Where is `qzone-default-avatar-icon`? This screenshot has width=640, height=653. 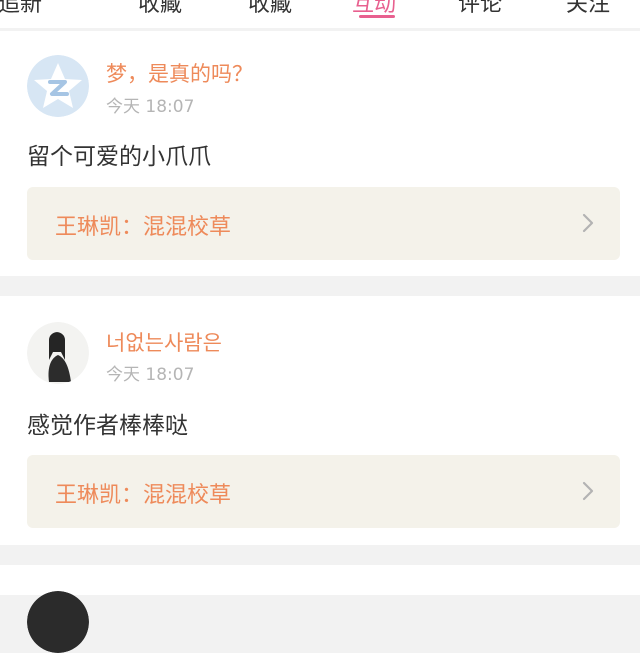 qzone-default-avatar-icon is located at coordinates (58, 86).